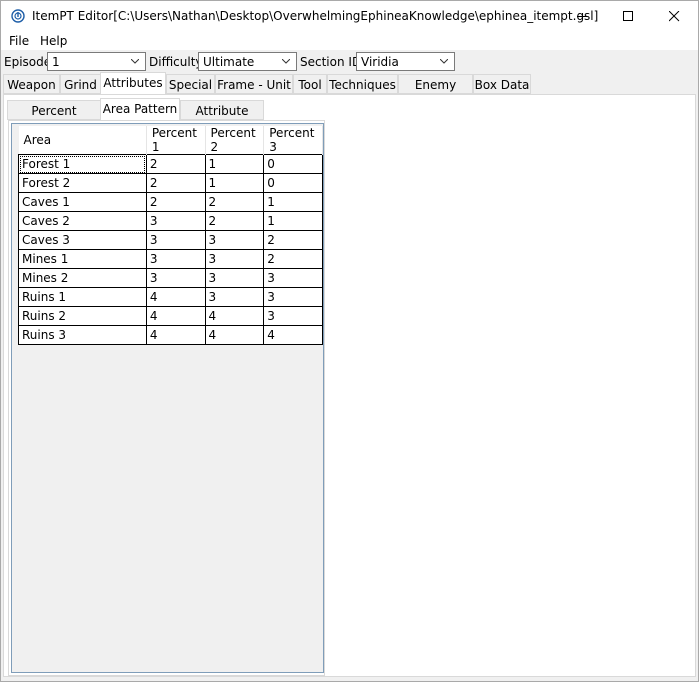  I want to click on column-header-area: Area, so click(82, 140).